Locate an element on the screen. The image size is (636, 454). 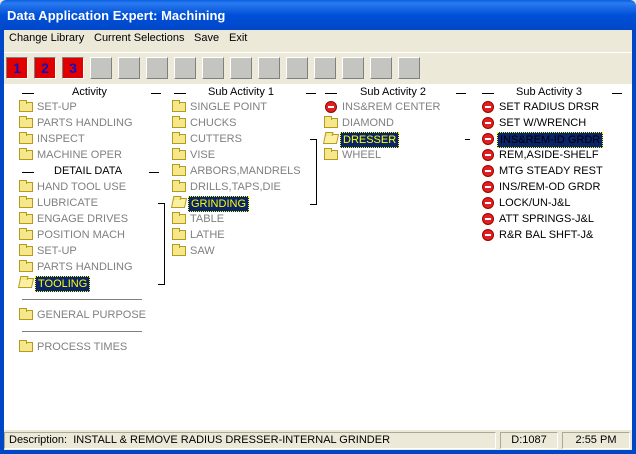
window-title: Data Application Expert: Machining is located at coordinates (116, 15).